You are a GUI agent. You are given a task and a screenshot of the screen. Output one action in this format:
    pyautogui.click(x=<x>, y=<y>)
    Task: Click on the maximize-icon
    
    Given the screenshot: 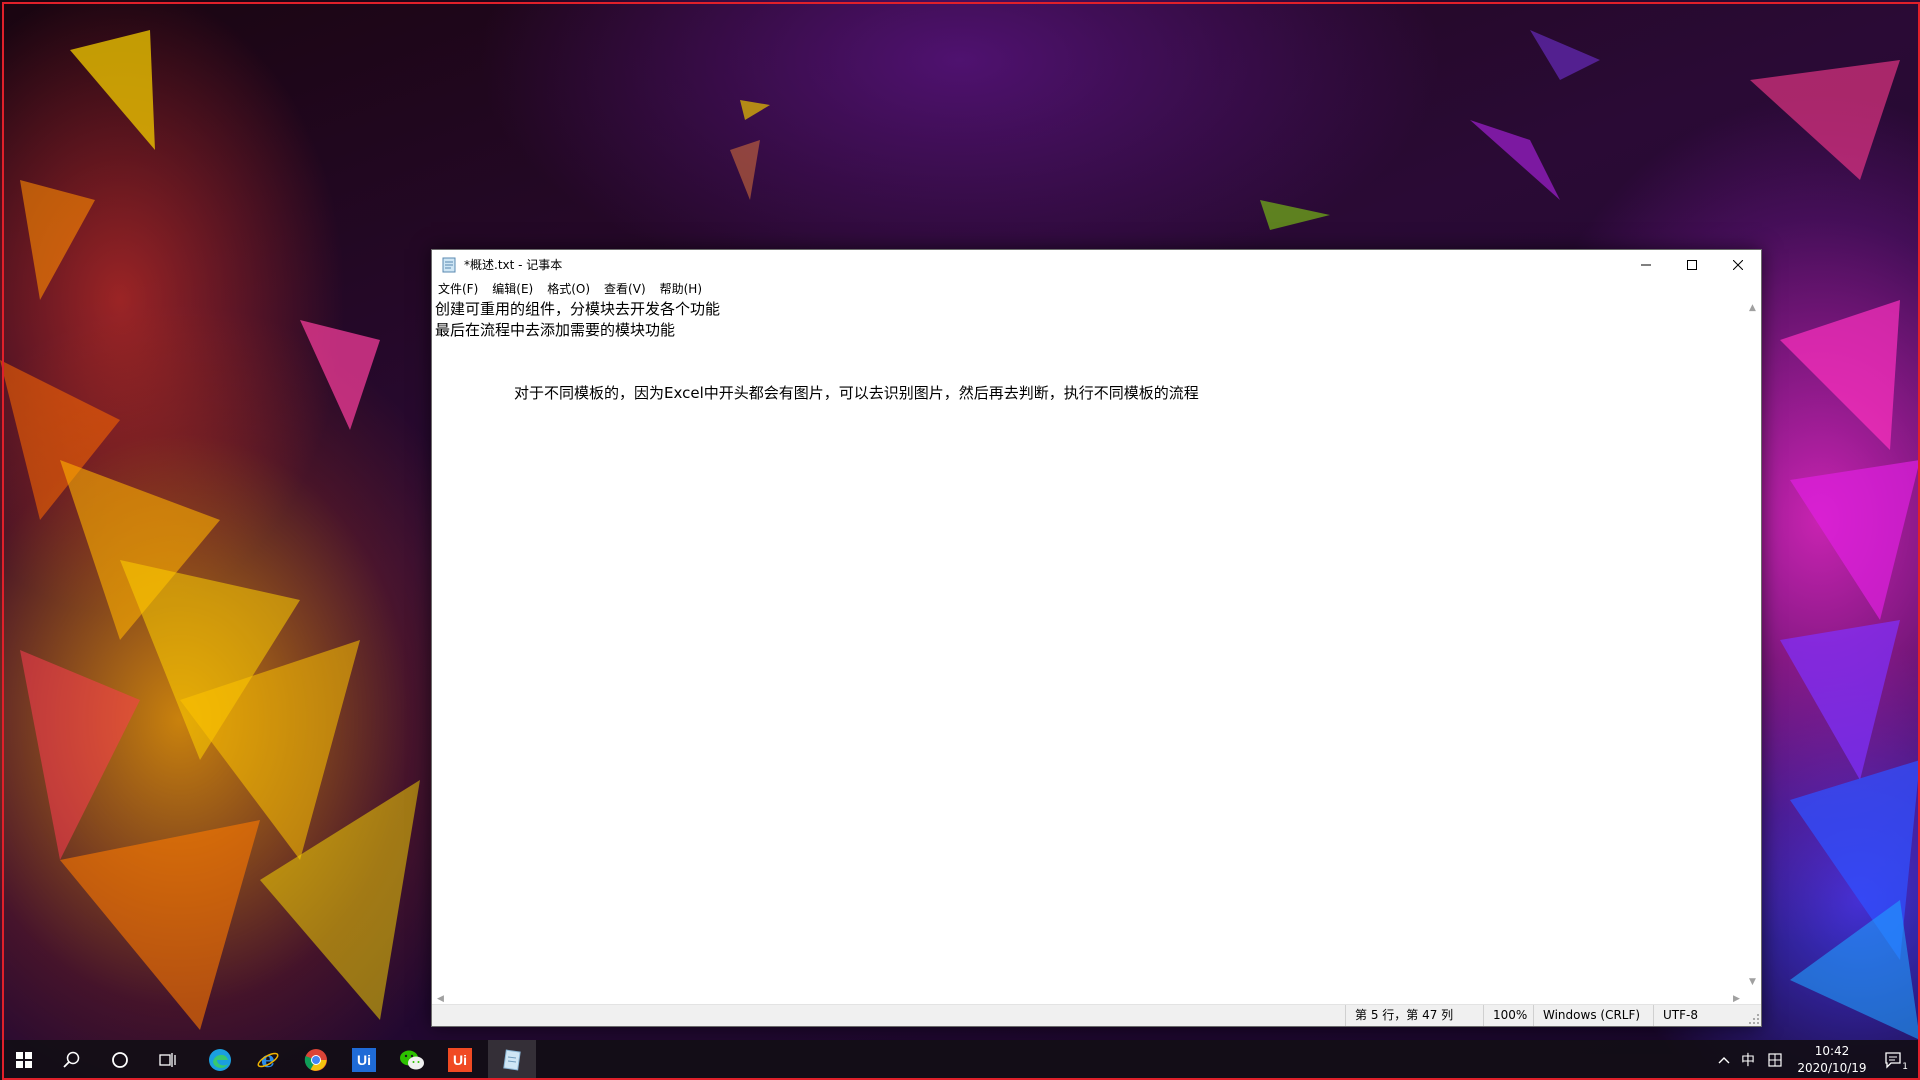 What is the action you would take?
    pyautogui.click(x=1692, y=265)
    